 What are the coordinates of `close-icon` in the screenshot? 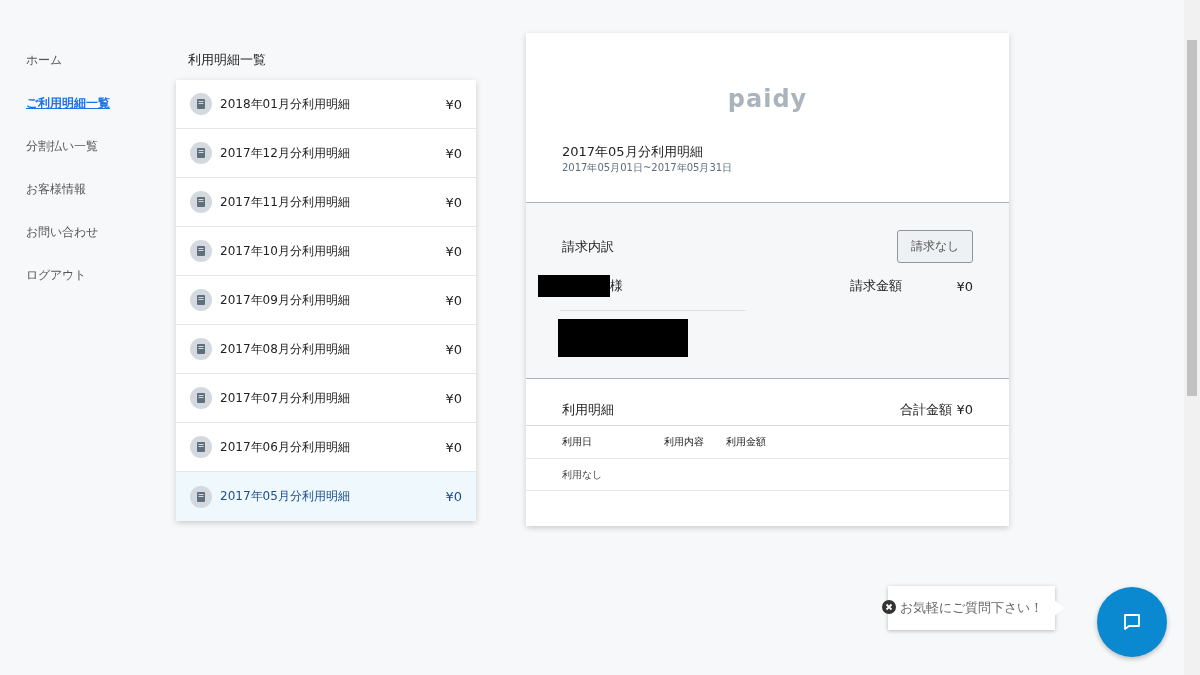 It's located at (889, 607).